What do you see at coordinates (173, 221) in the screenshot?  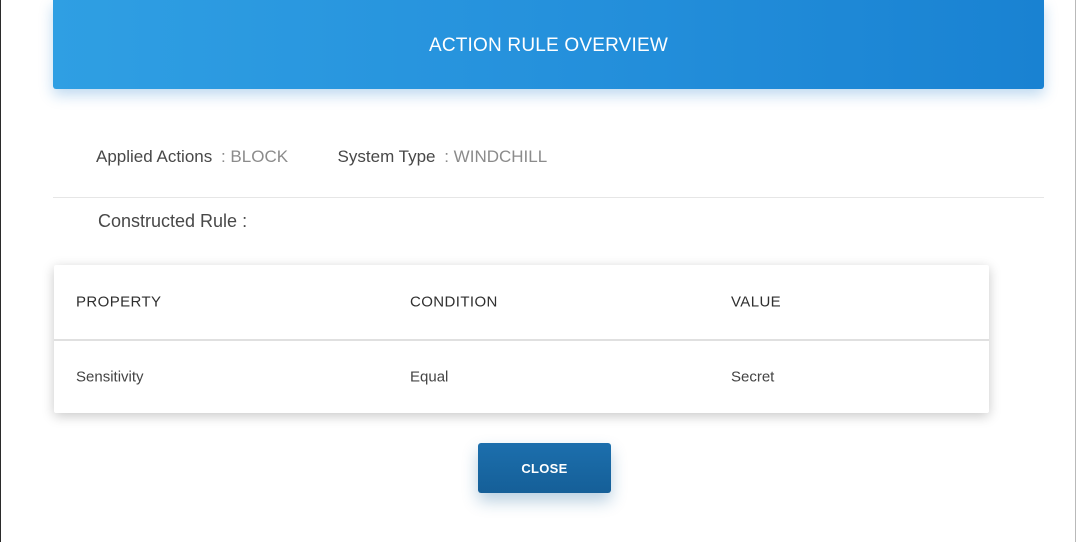 I see `constructed-rule-label: Constructed Rule :` at bounding box center [173, 221].